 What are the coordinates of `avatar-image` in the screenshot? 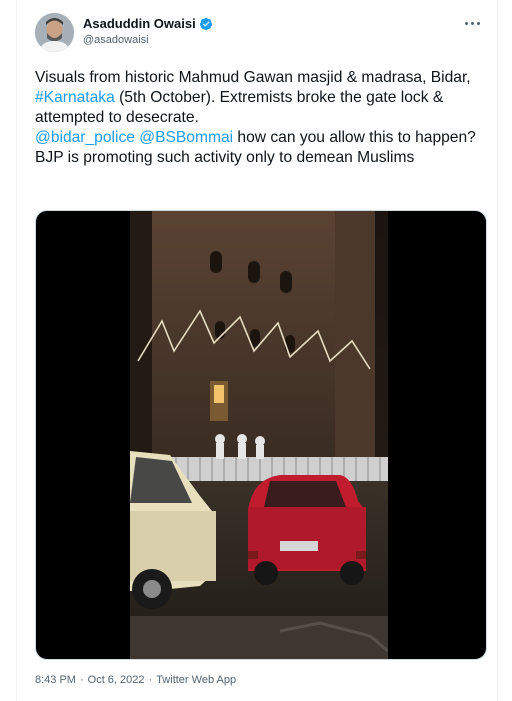 It's located at (54, 32).